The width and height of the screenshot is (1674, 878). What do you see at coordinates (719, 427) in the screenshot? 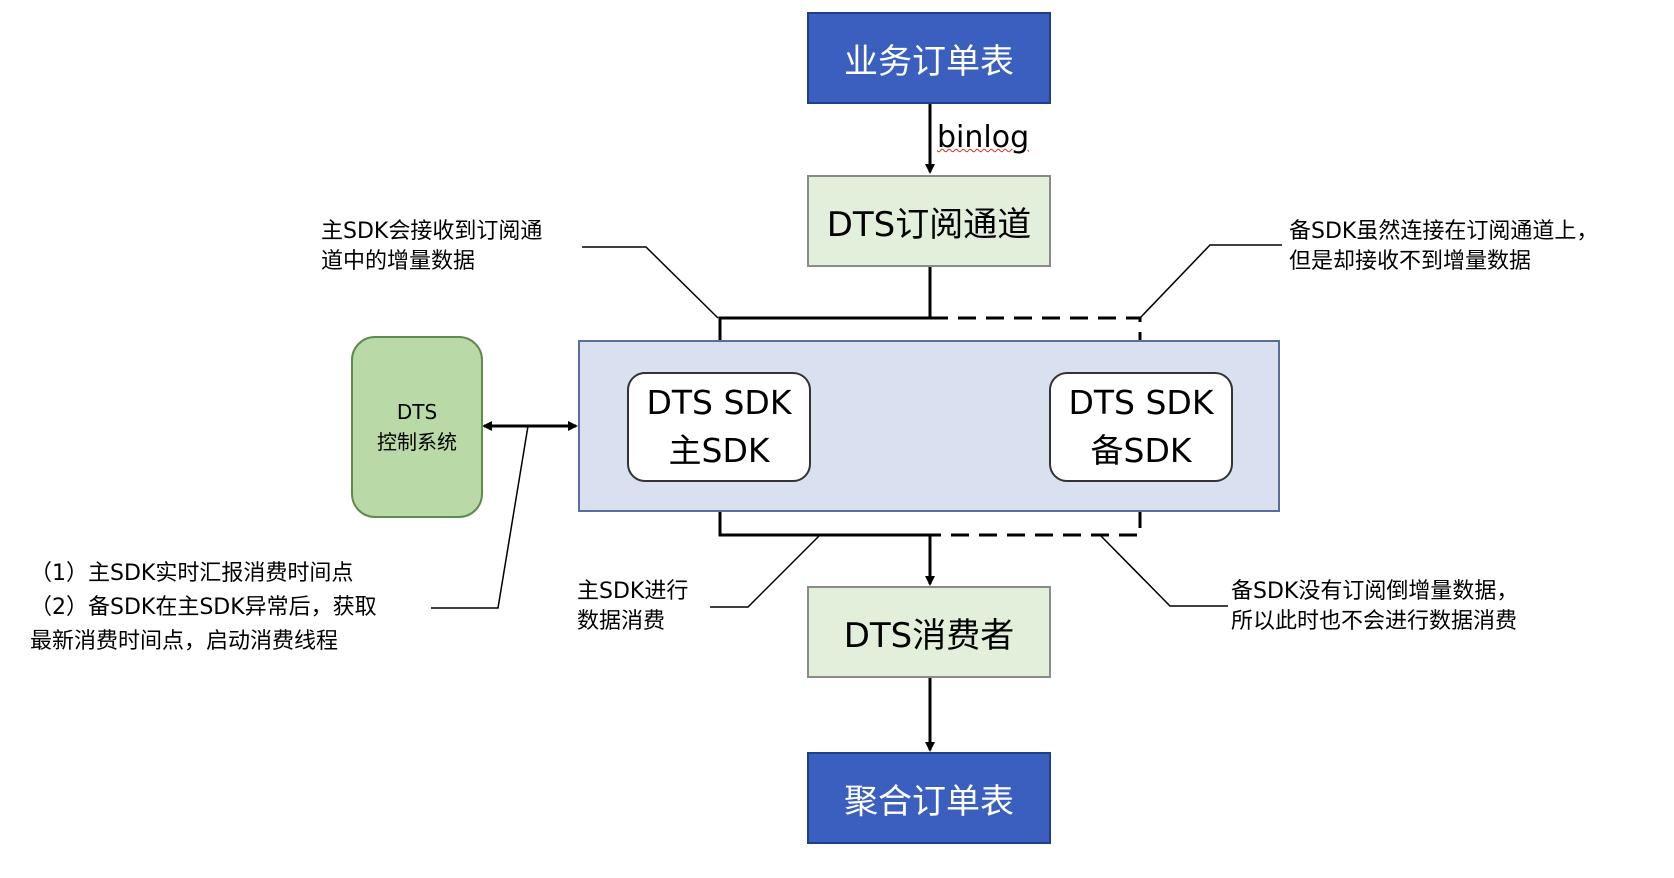
I see `primary-sdk-node: DTS SDK 主SDK` at bounding box center [719, 427].